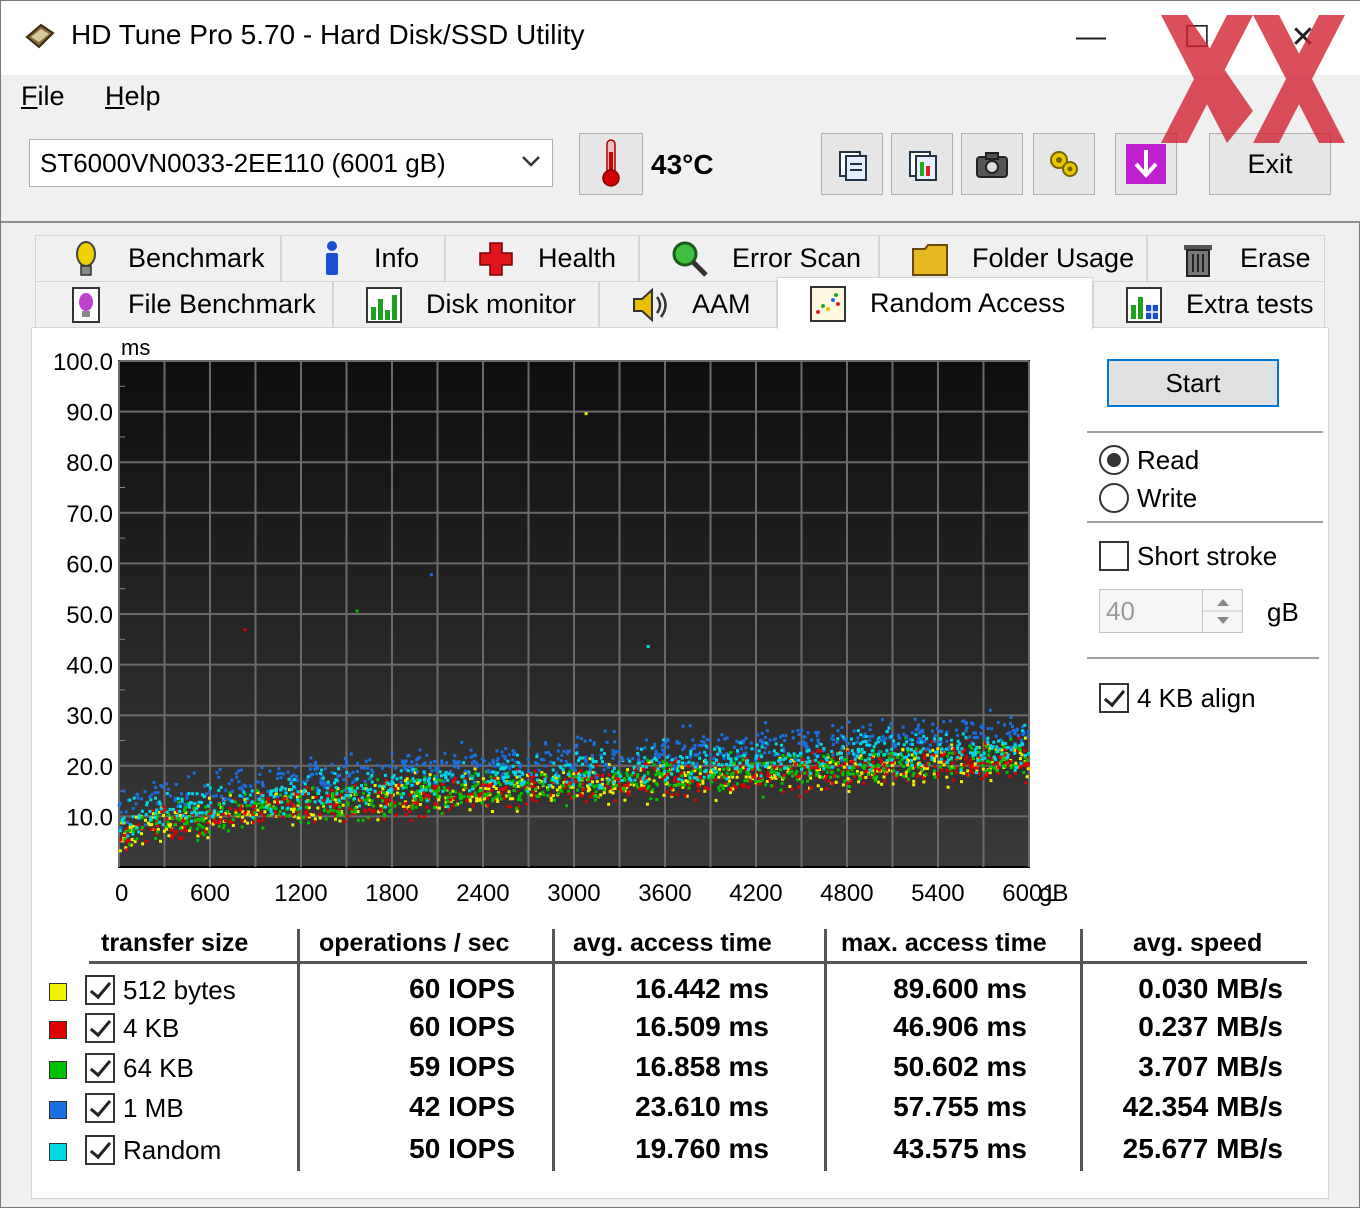  Describe the element at coordinates (702, 1066) in the screenshot. I see `row-avg-access: 16.858 ms` at that location.